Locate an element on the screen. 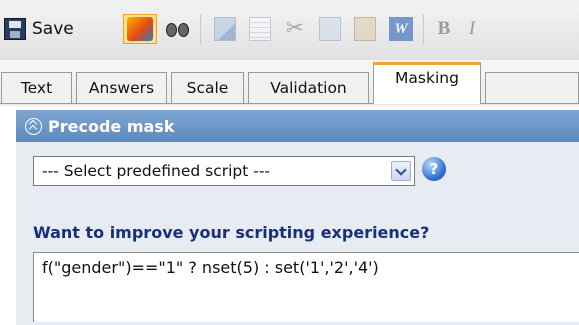 The height and width of the screenshot is (325, 579). tab-validation: Validation is located at coordinates (308, 87).